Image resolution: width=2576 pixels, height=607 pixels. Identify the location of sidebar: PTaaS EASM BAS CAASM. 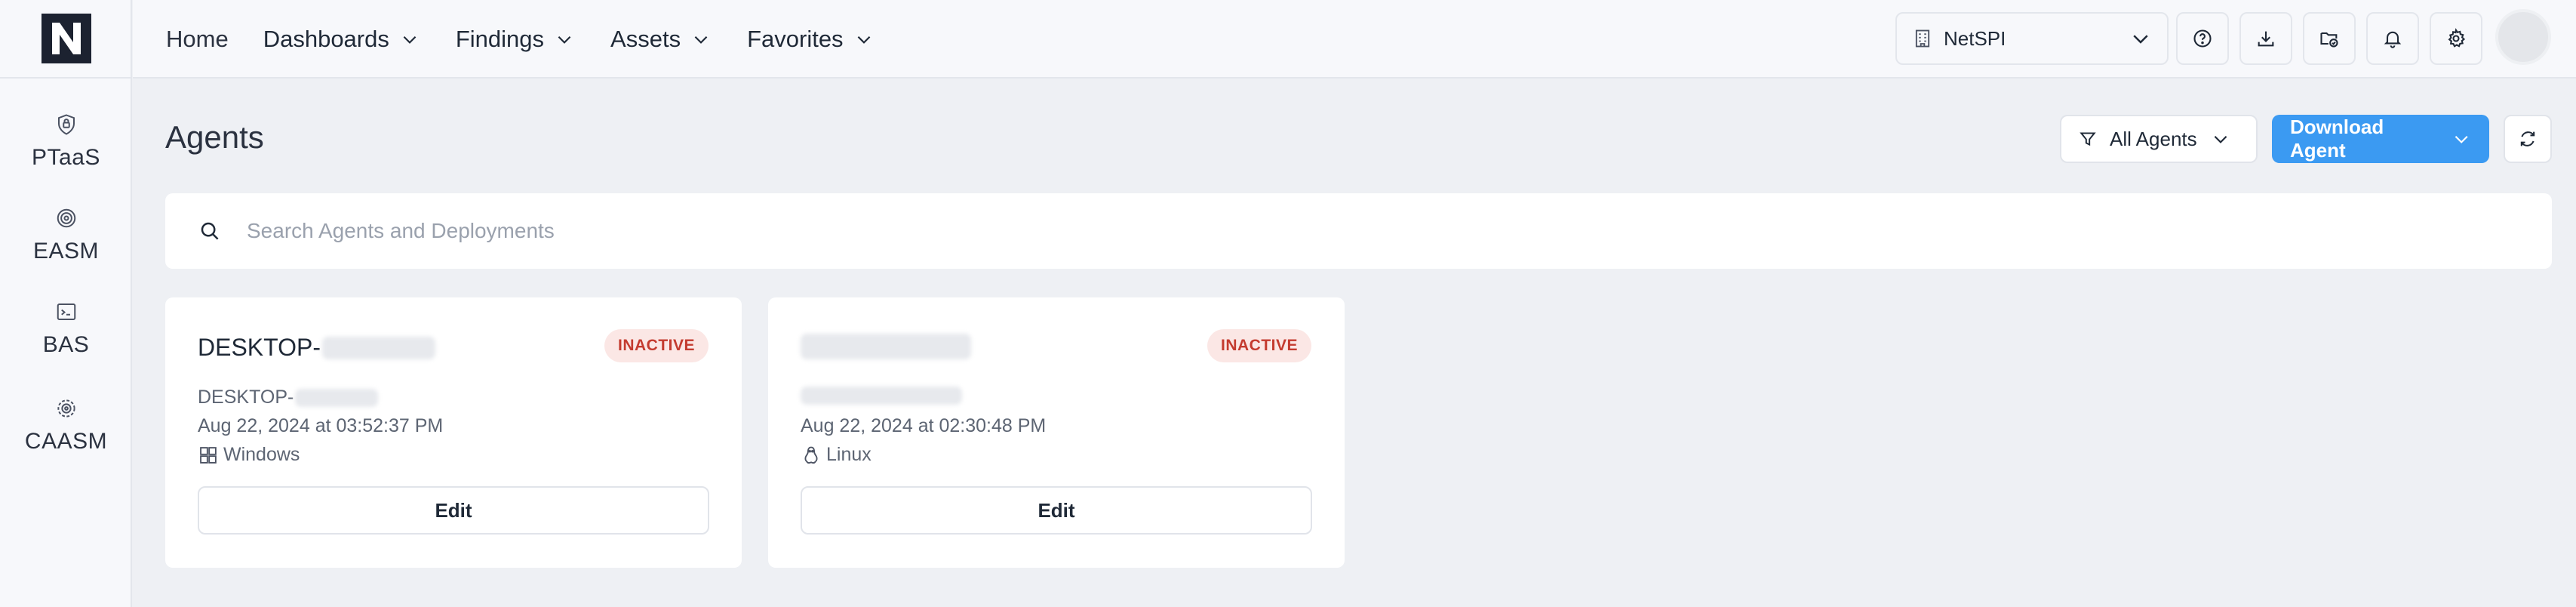
(66, 303).